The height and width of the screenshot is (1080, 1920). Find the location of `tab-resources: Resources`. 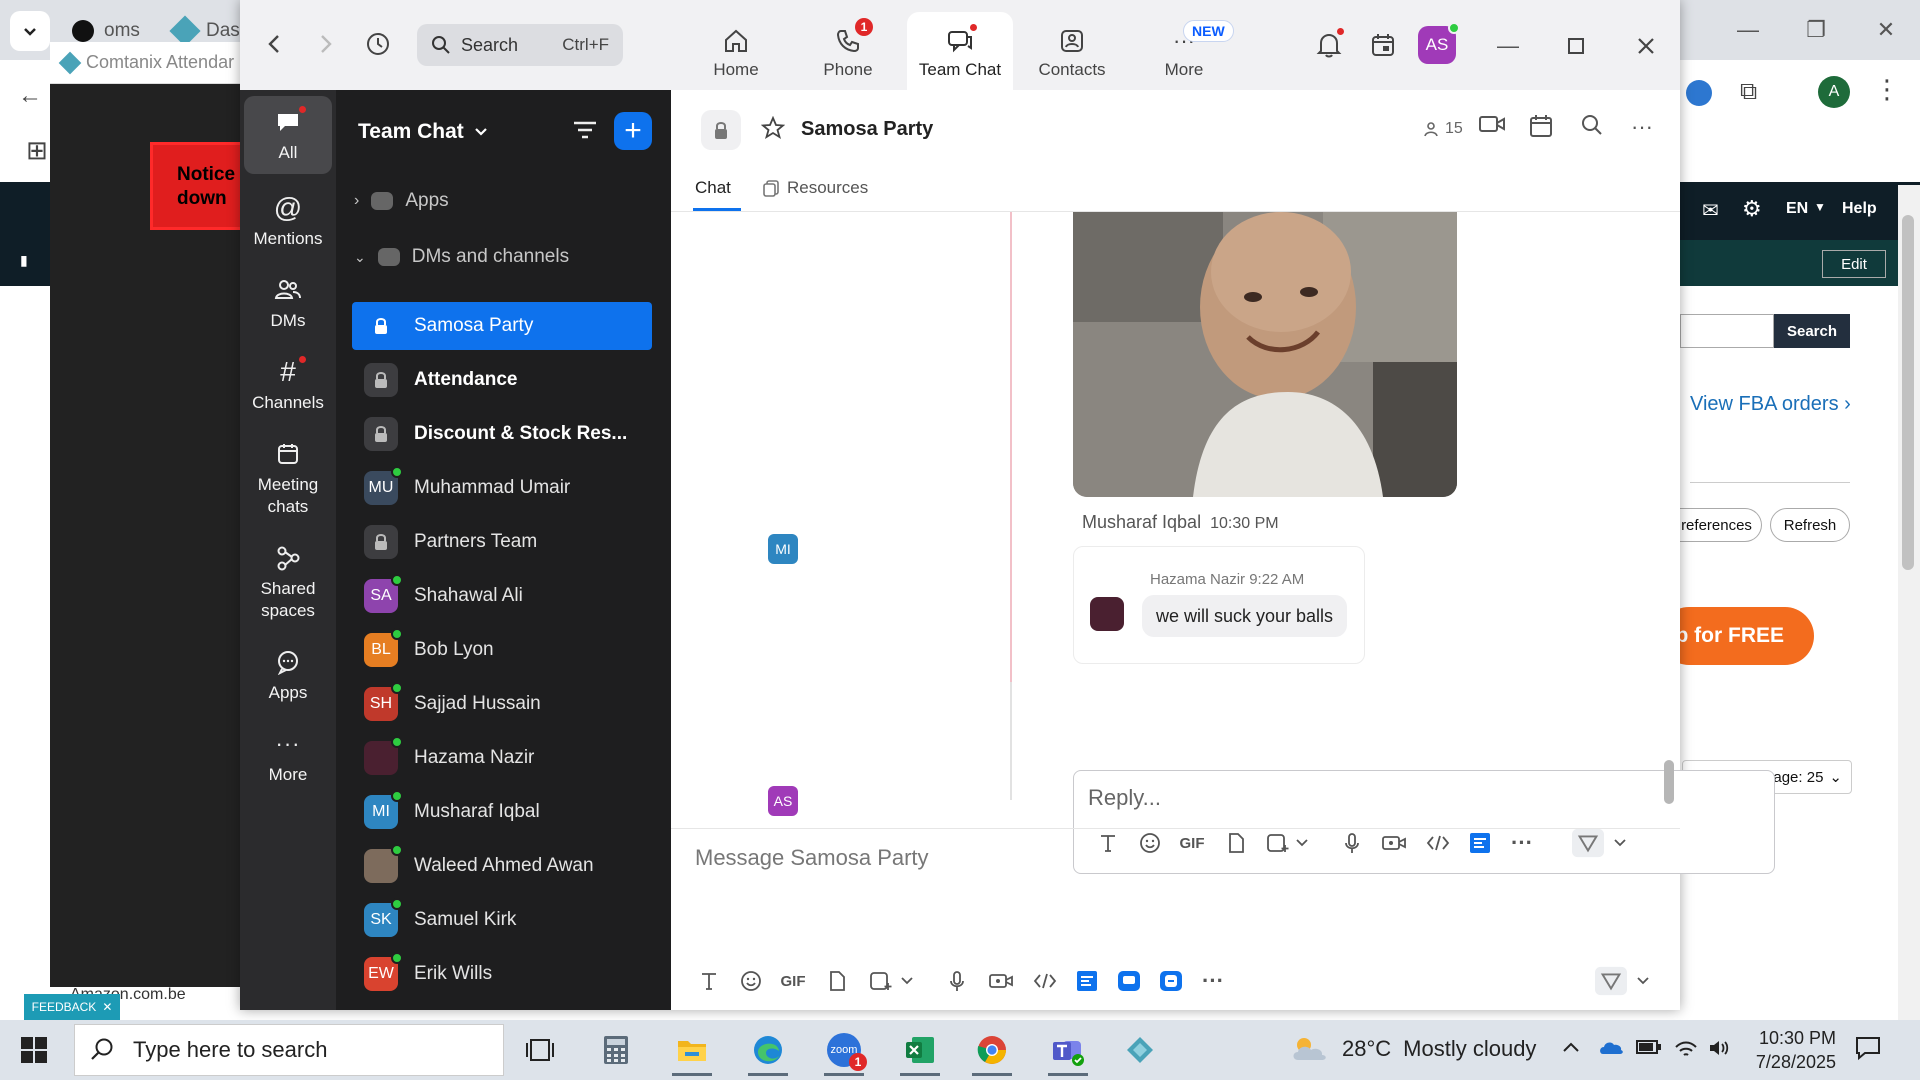

tab-resources: Resources is located at coordinates (815, 188).